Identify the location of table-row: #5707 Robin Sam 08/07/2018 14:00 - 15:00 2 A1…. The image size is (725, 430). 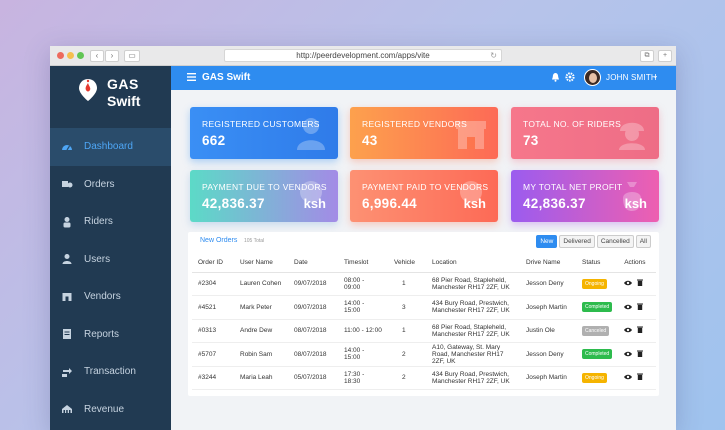
(424, 354).